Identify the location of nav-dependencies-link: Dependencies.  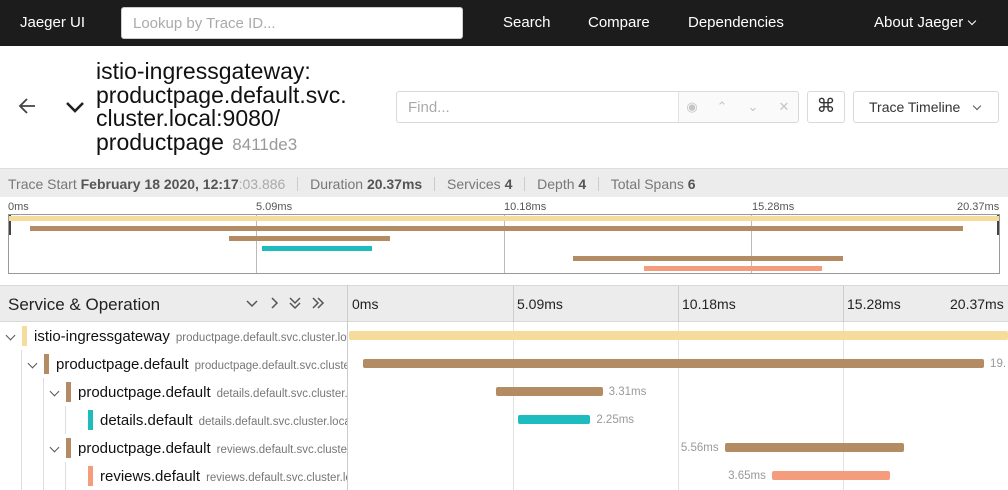
(736, 22).